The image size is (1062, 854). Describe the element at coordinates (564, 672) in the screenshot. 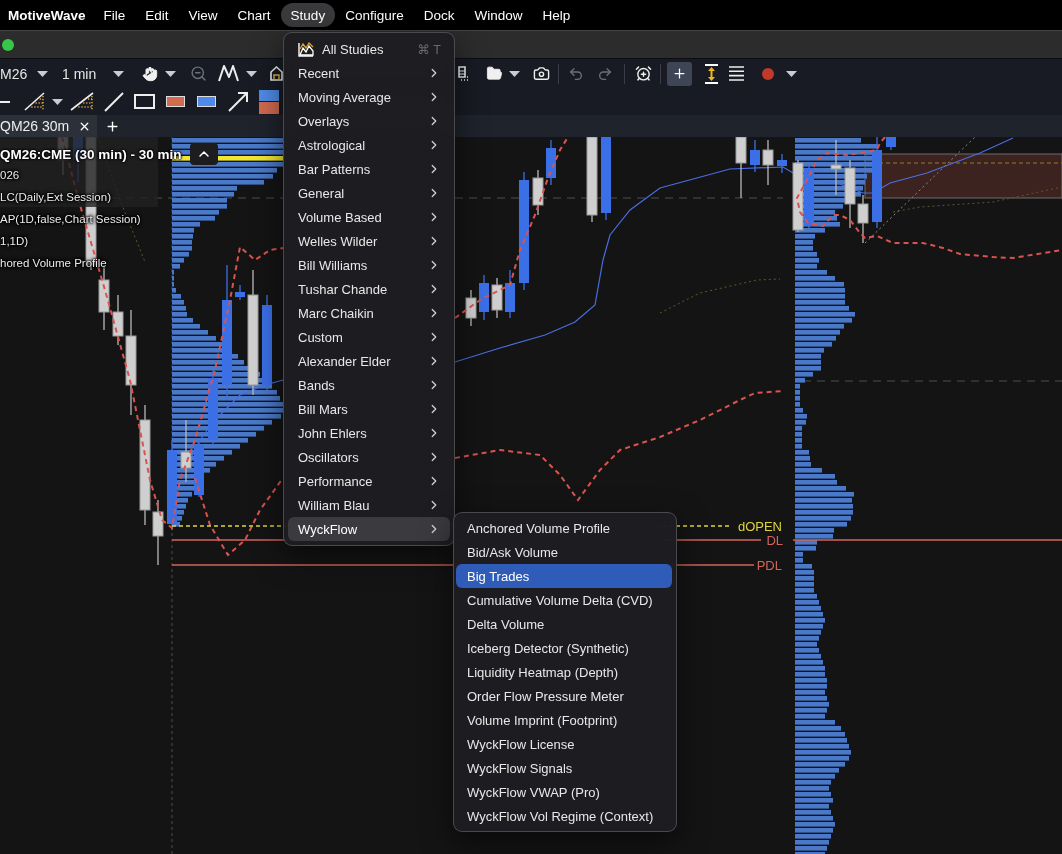

I see `menu-item: Liquidity Heatmap (Depth)` at that location.